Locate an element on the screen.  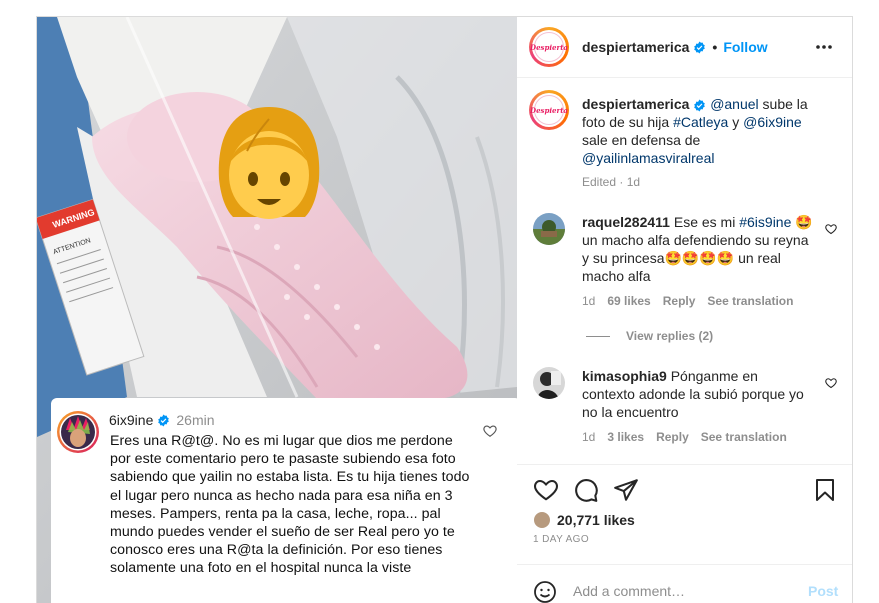
smiley-icon is located at coordinates (545, 591).